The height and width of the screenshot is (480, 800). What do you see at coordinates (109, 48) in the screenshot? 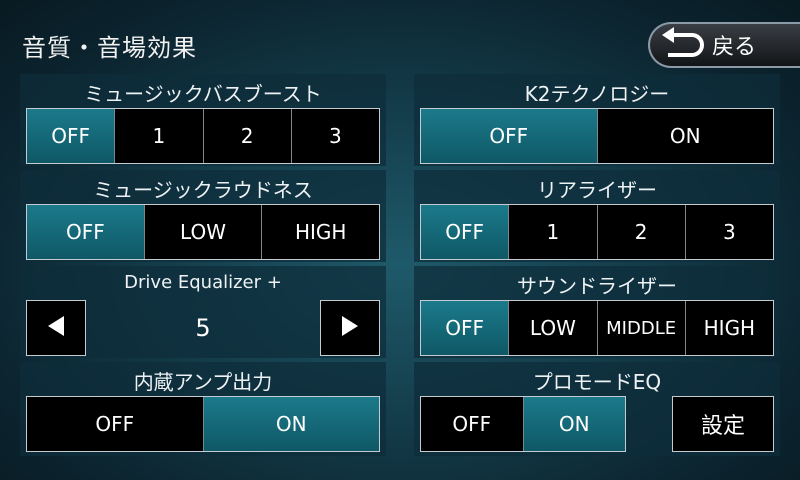
I see `page-title: 音質・音場効果` at bounding box center [109, 48].